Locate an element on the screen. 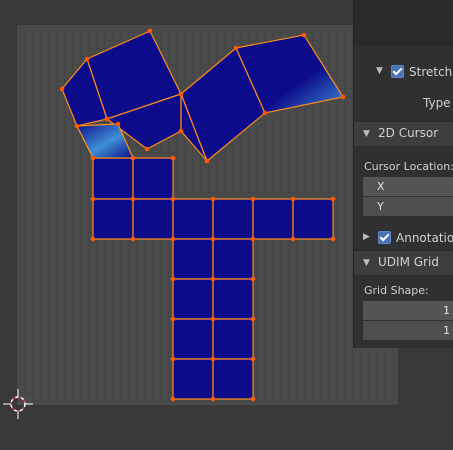 Image resolution: width=453 pixels, height=450 pixels. annotations-checkbox is located at coordinates (384, 237).